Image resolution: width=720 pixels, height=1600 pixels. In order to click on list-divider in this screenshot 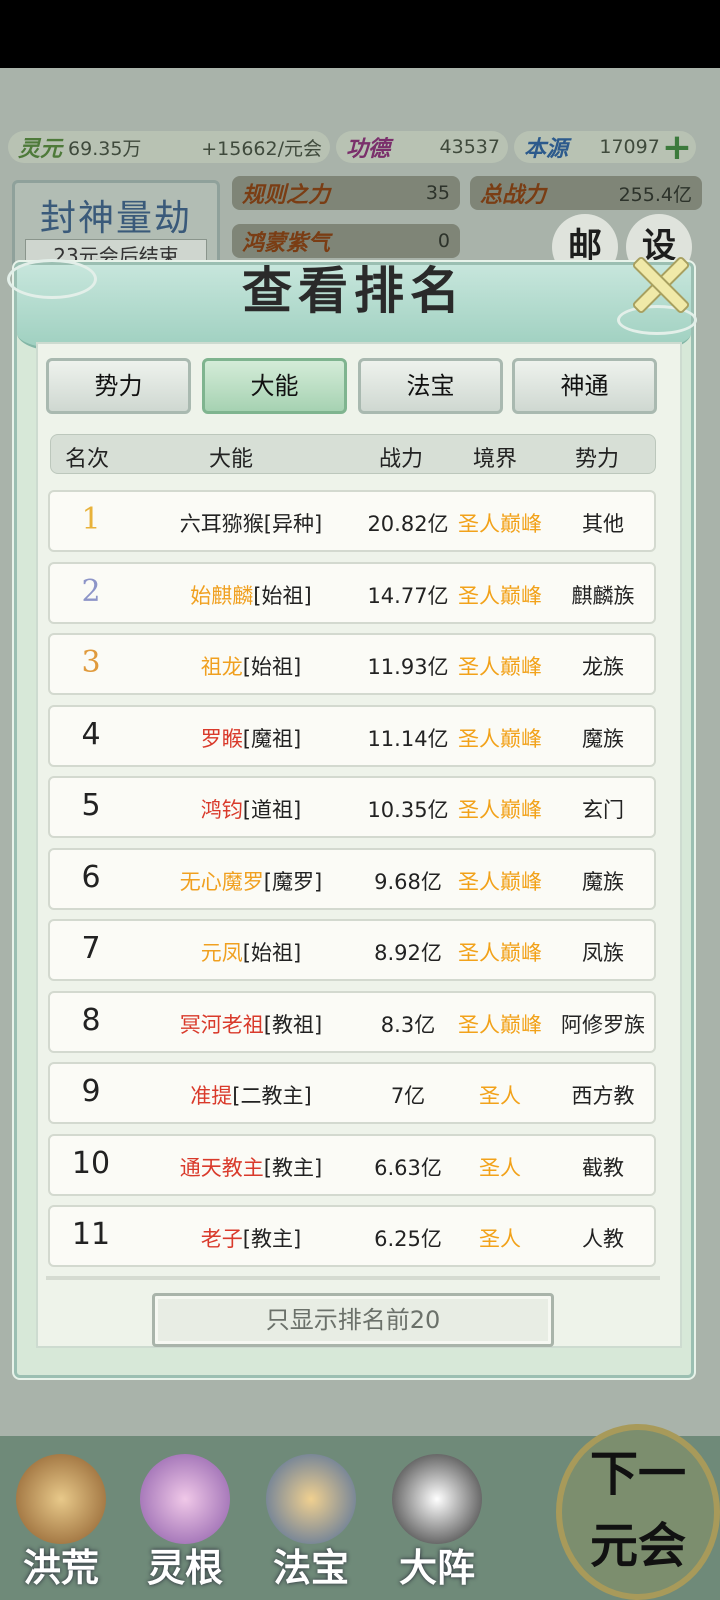, I will do `click(353, 1278)`.